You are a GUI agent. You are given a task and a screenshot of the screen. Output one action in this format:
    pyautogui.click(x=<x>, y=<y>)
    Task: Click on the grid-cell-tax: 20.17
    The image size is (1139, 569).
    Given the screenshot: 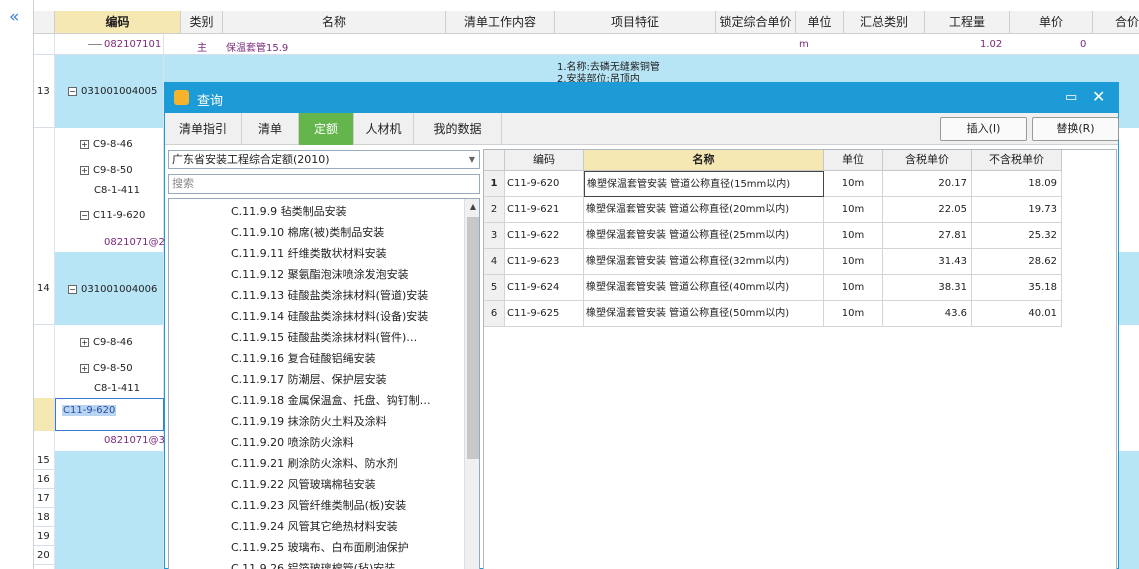 What is the action you would take?
    pyautogui.click(x=927, y=184)
    